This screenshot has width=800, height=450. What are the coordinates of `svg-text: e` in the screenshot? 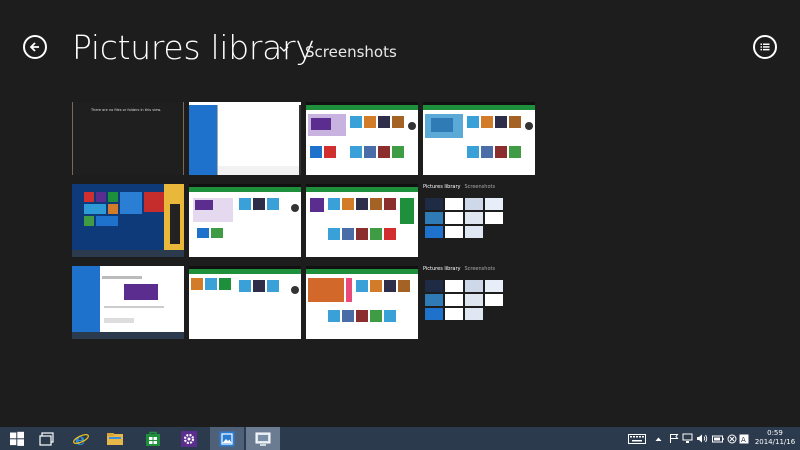 It's located at (80, 439).